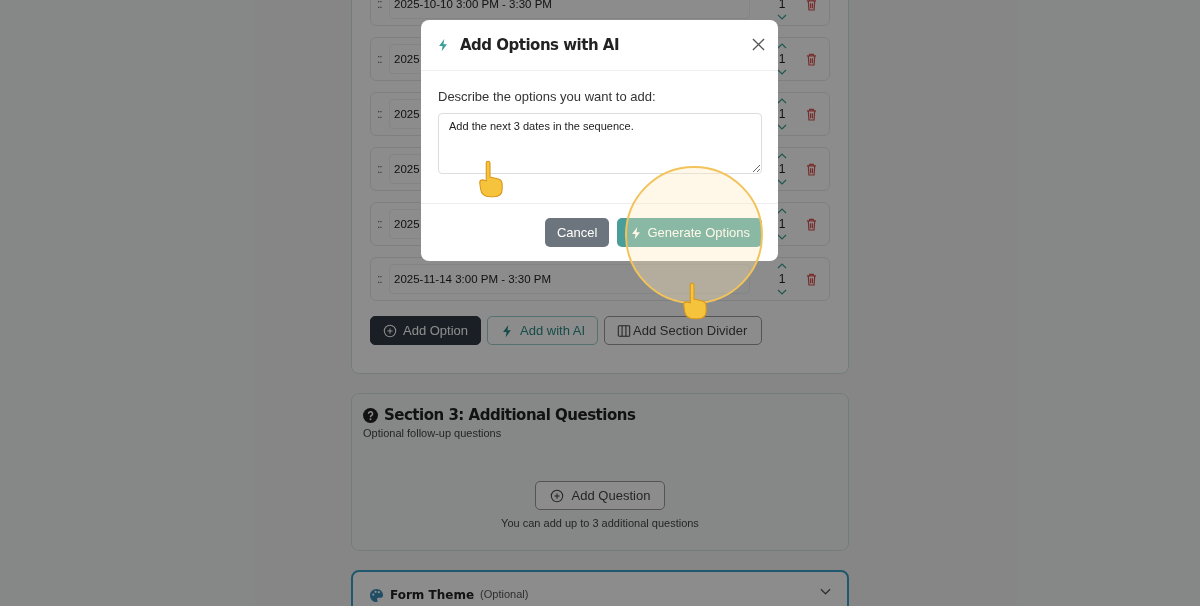 Image resolution: width=1200 pixels, height=606 pixels. I want to click on help-text: You can add up to 3 additional questions, so click(600, 523).